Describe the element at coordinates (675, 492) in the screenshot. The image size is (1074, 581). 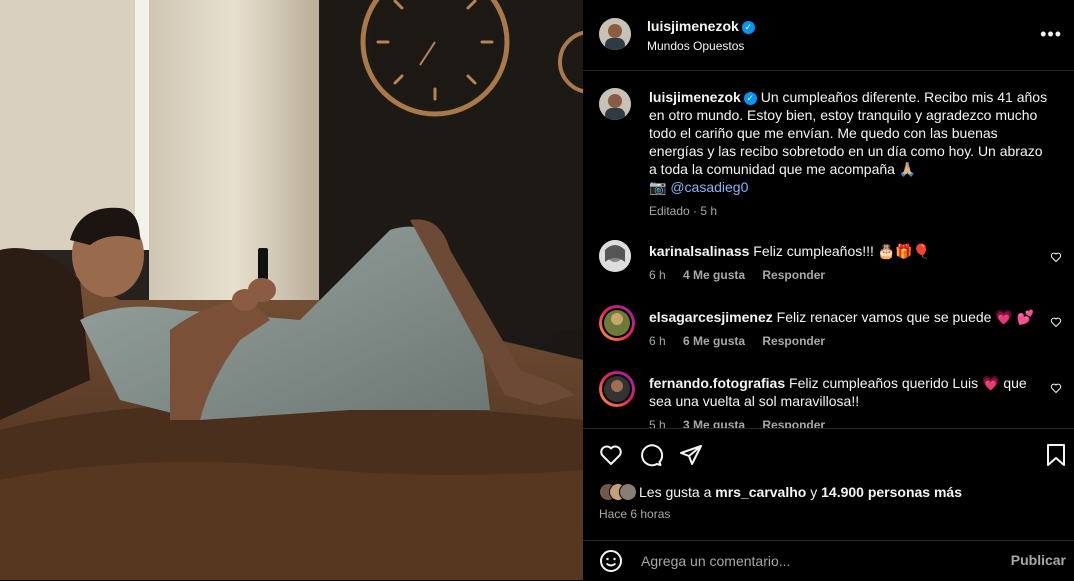
I see `likes-prefix: Les gusta a` at that location.